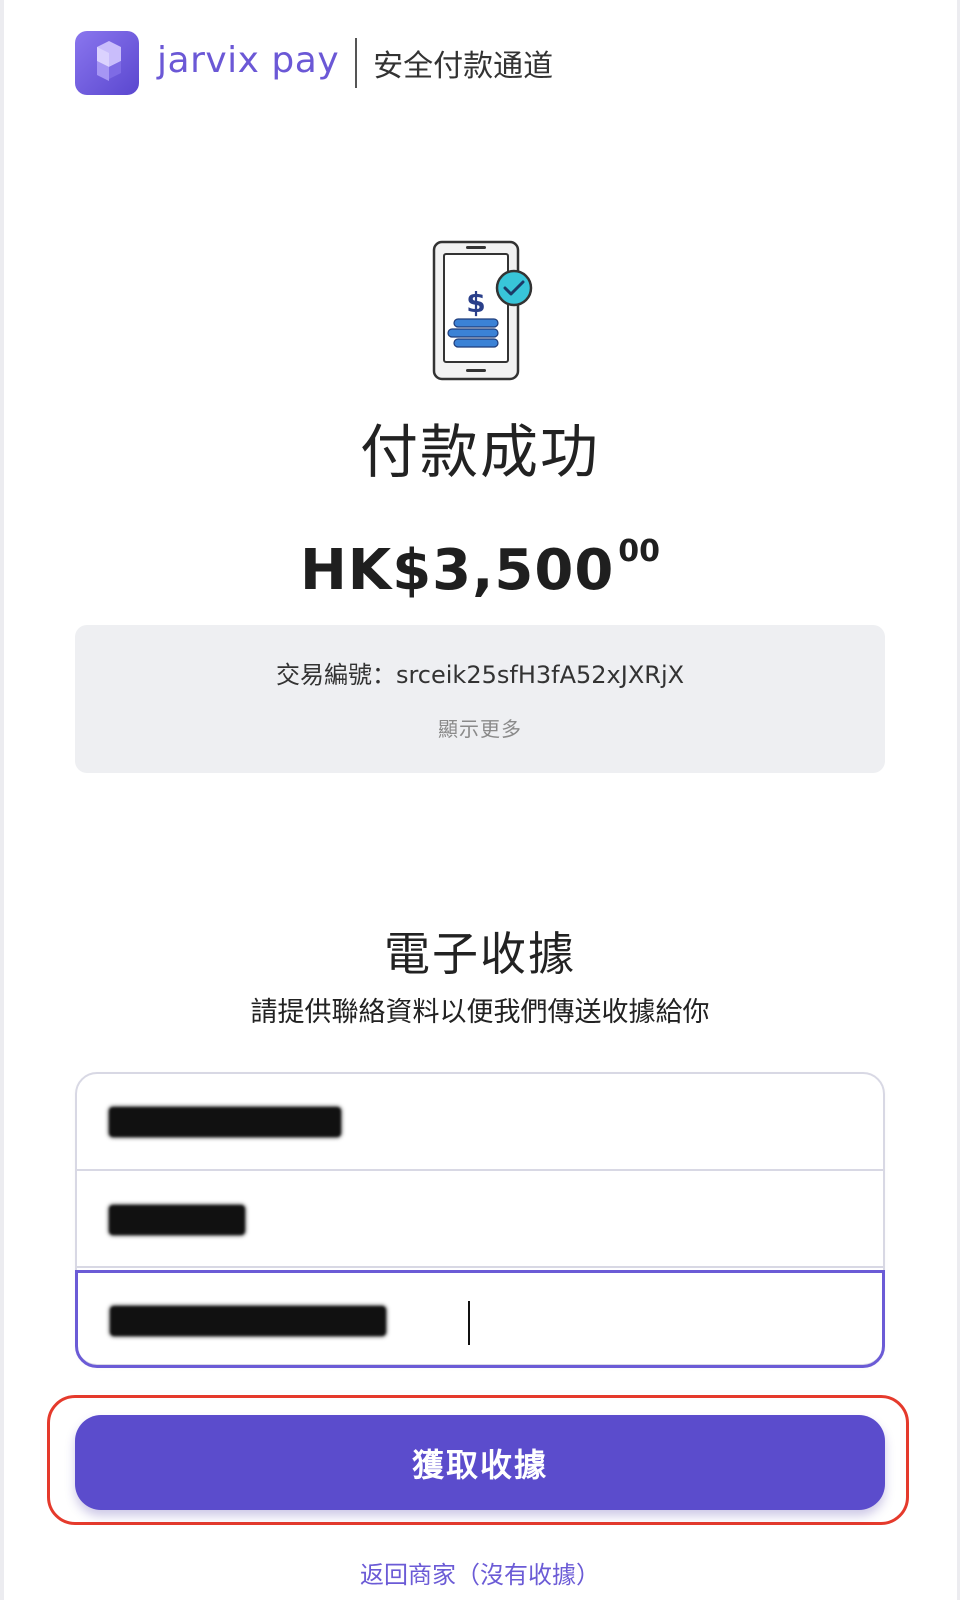  I want to click on header-divider, so click(356, 62).